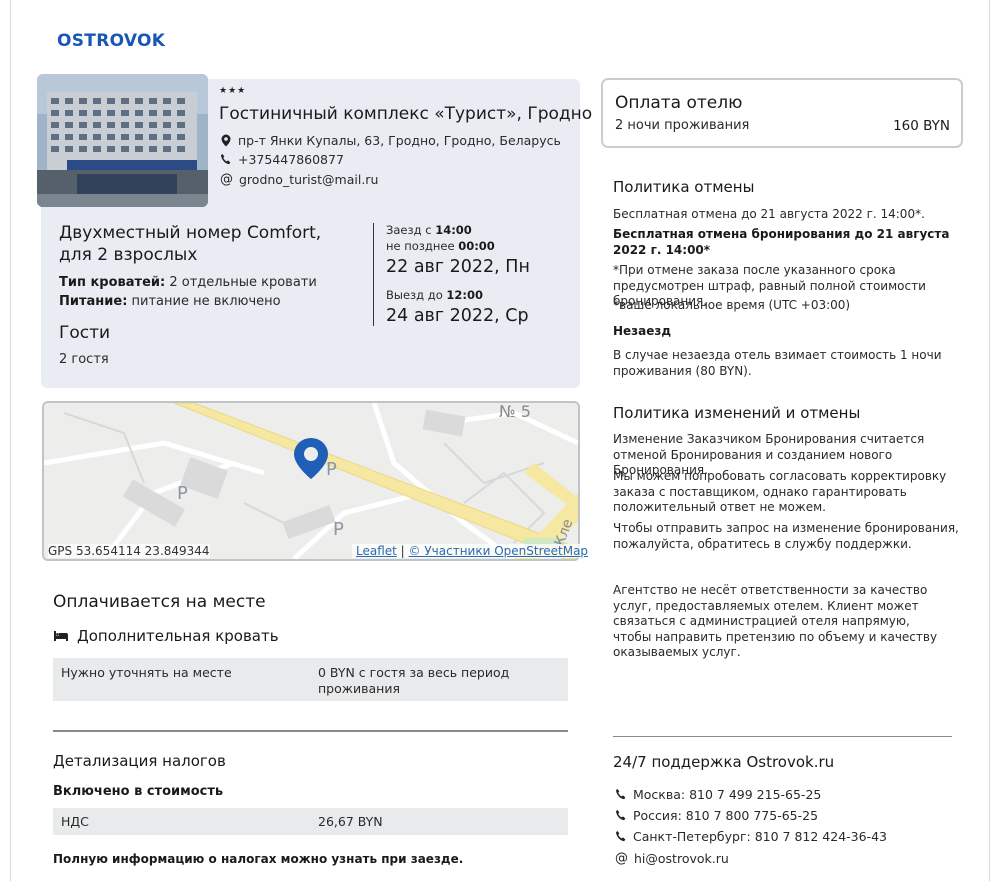 The height and width of the screenshot is (881, 1000). What do you see at coordinates (376, 551) in the screenshot?
I see `leaflet-link: Leaflet` at bounding box center [376, 551].